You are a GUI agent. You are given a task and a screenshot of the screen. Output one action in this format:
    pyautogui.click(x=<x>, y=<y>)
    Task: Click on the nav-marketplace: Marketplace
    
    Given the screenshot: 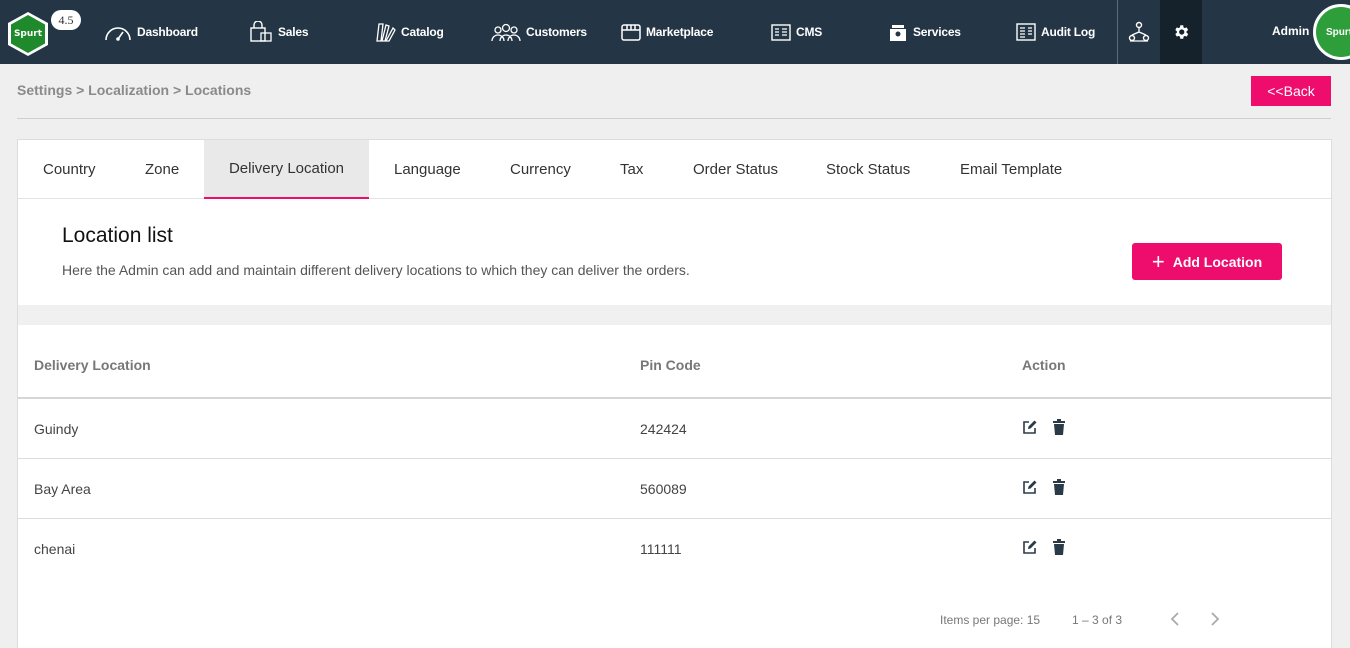 What is the action you would take?
    pyautogui.click(x=666, y=32)
    